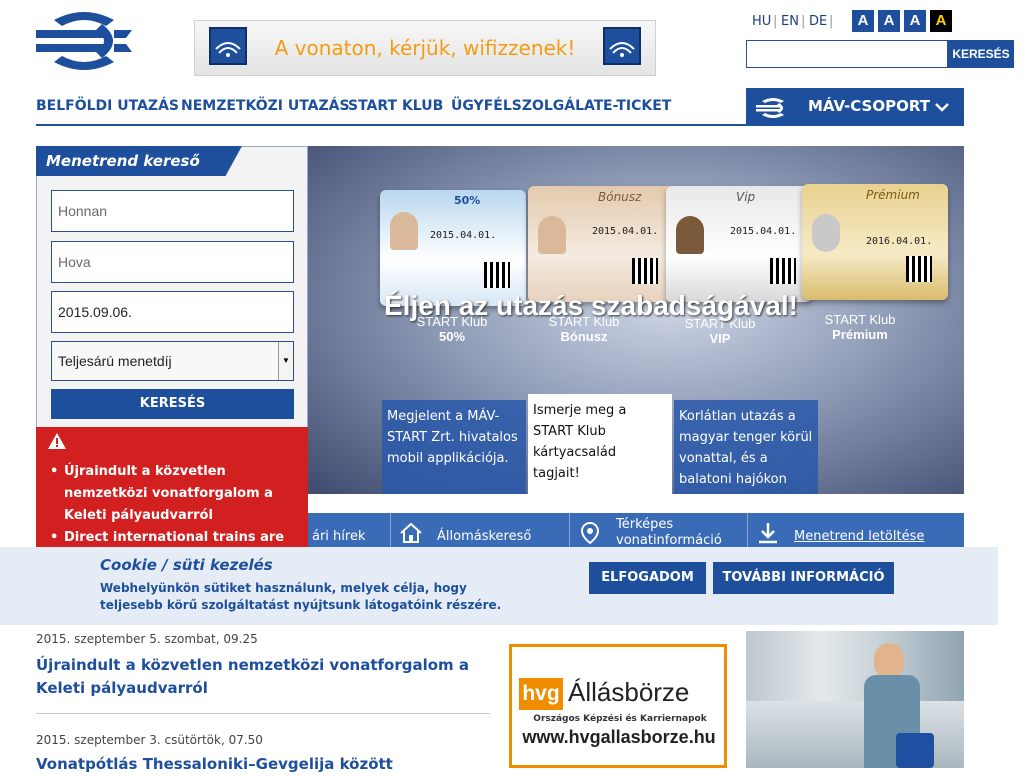 This screenshot has width=1024, height=776. Describe the element at coordinates (186, 565) in the screenshot. I see `cookie-title: Cookie / süti kezelés` at that location.